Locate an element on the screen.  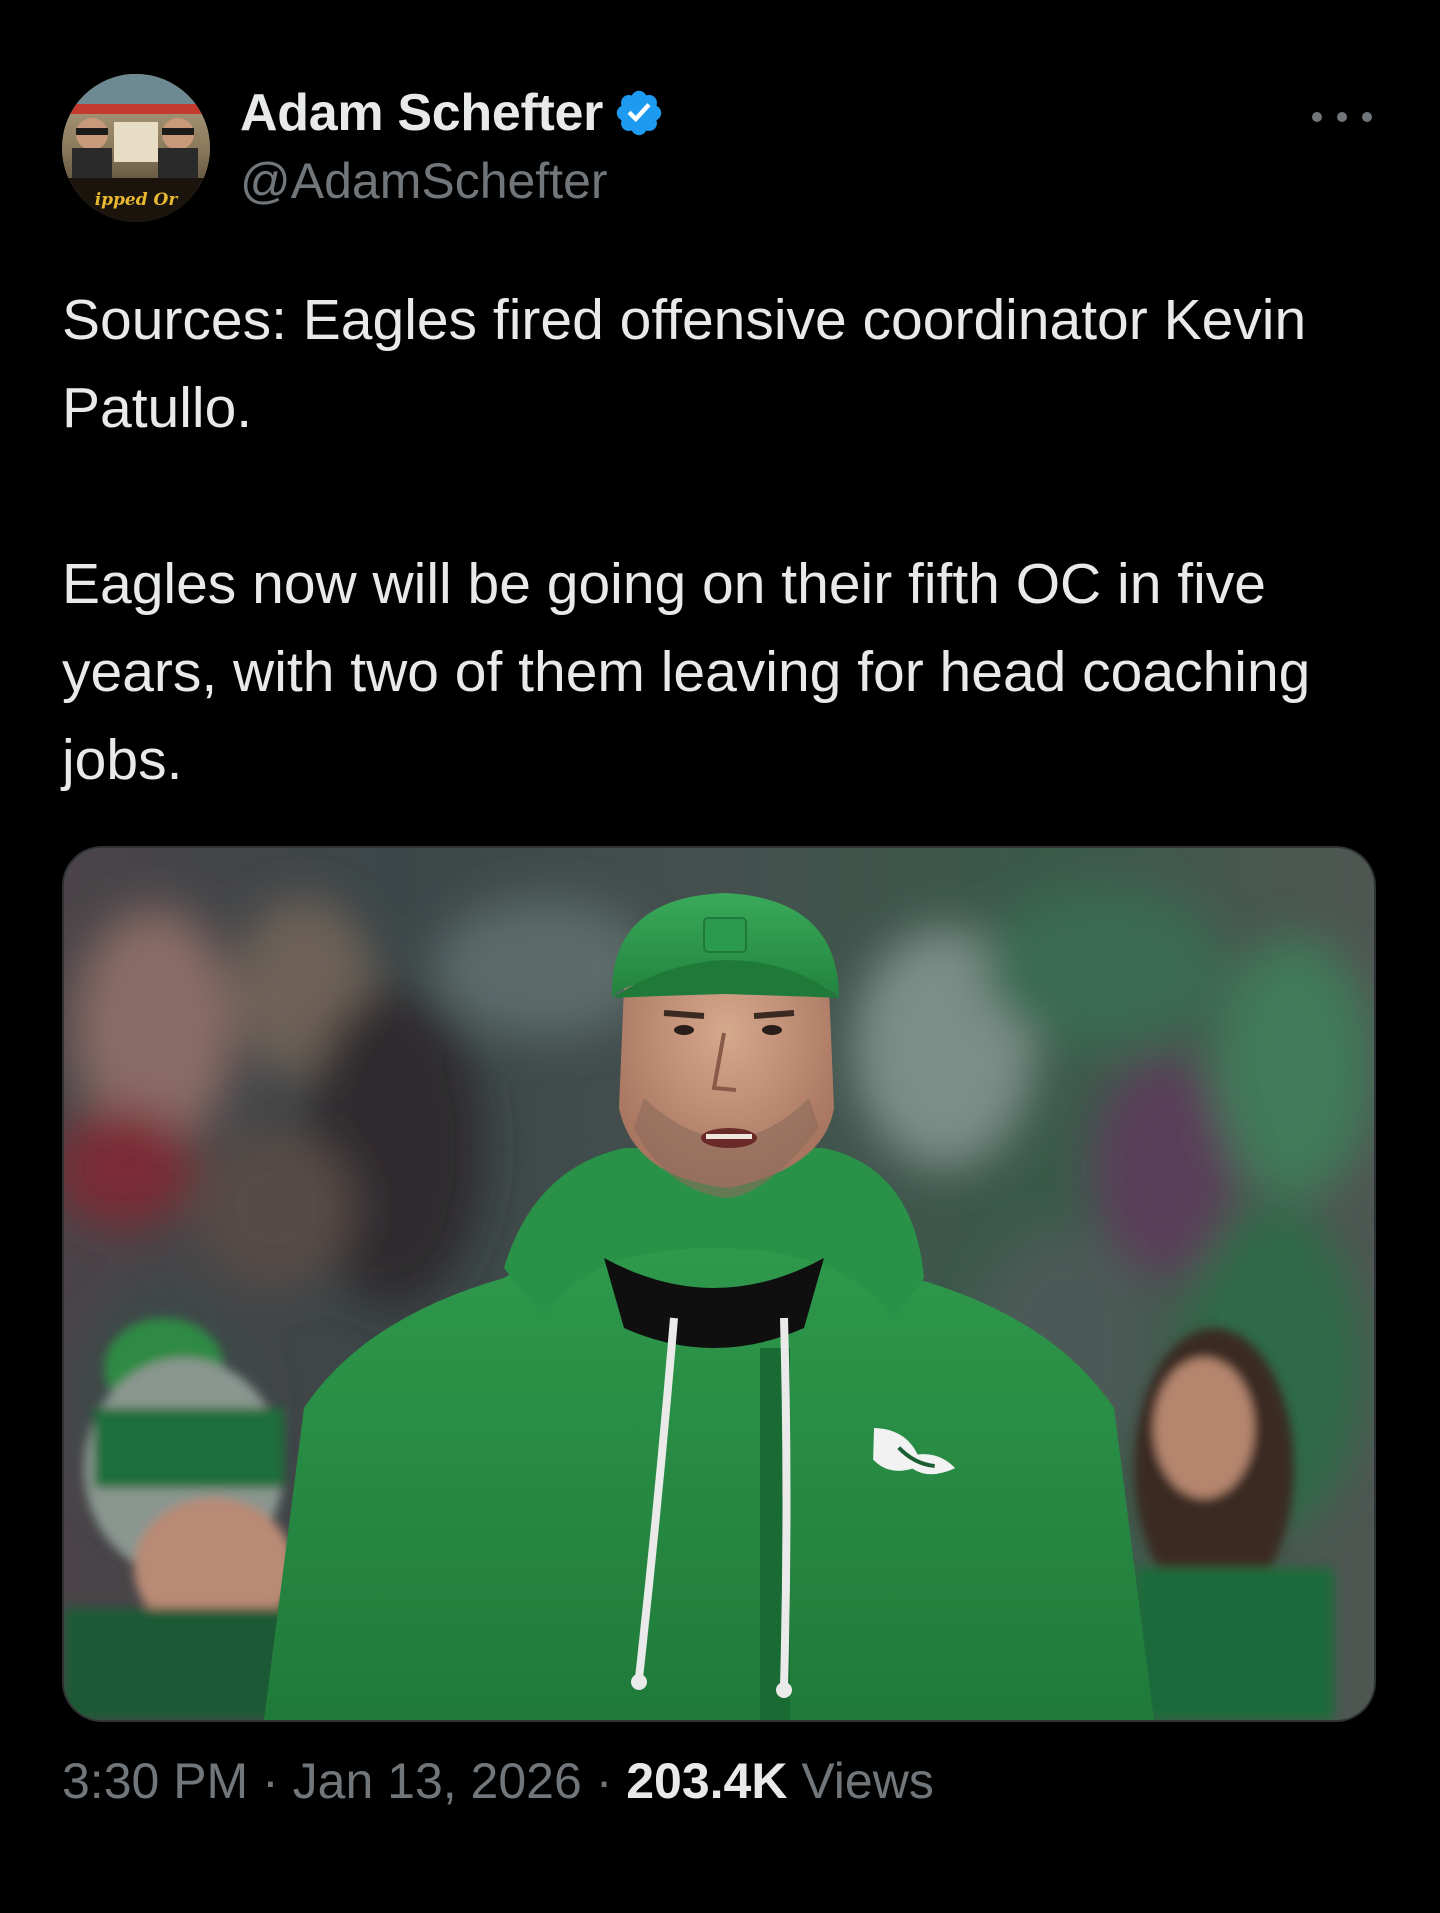
verified-badge-icon is located at coordinates (639, 113).